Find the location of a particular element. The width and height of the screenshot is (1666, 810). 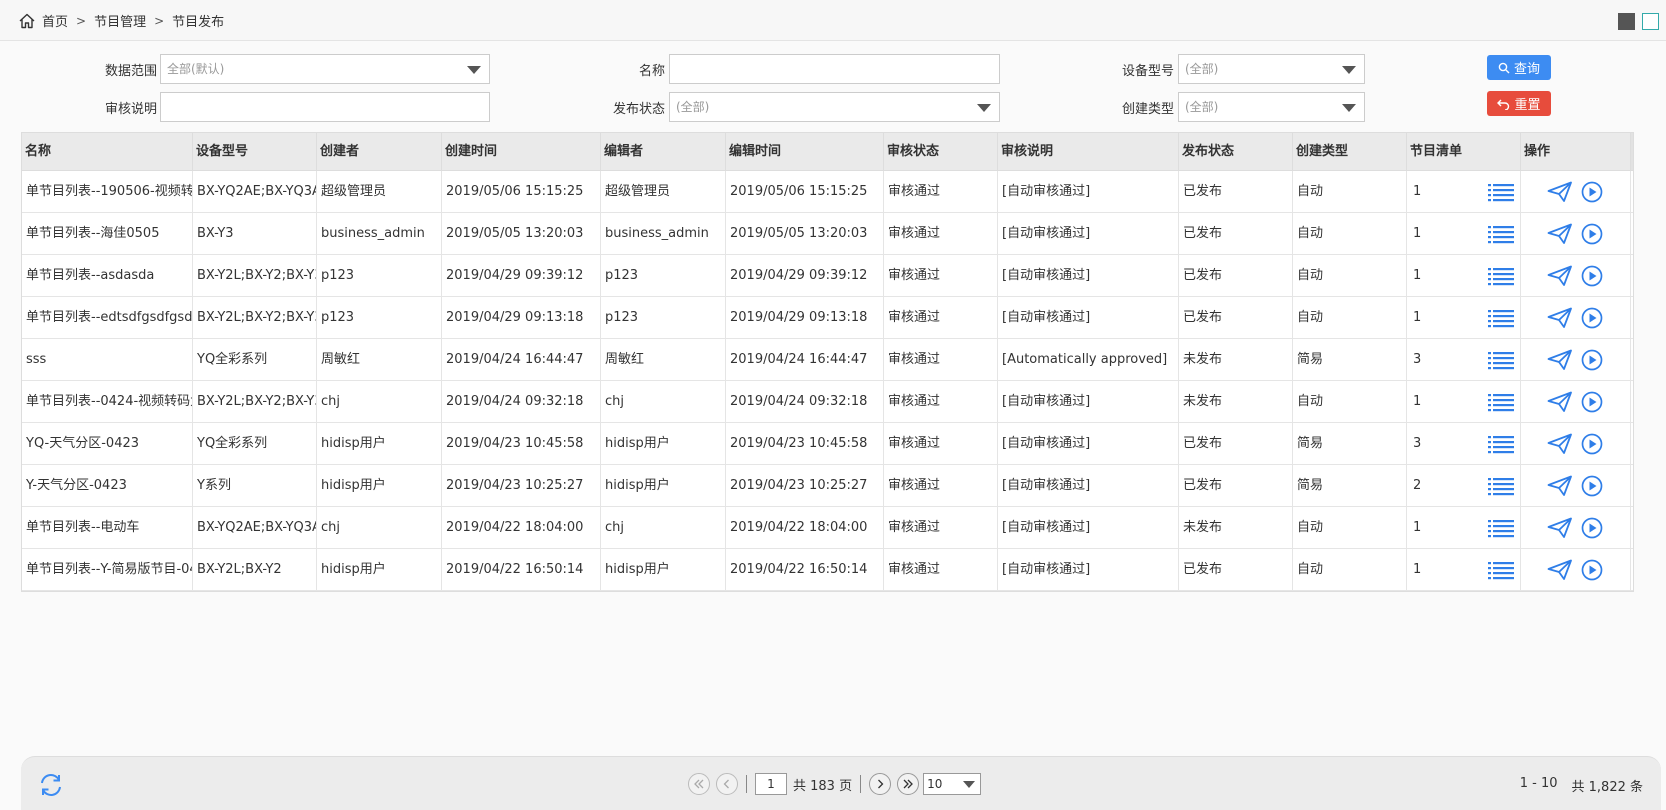

cell-create-time: 2019/04/23 10:45:58 is located at coordinates (521, 443).